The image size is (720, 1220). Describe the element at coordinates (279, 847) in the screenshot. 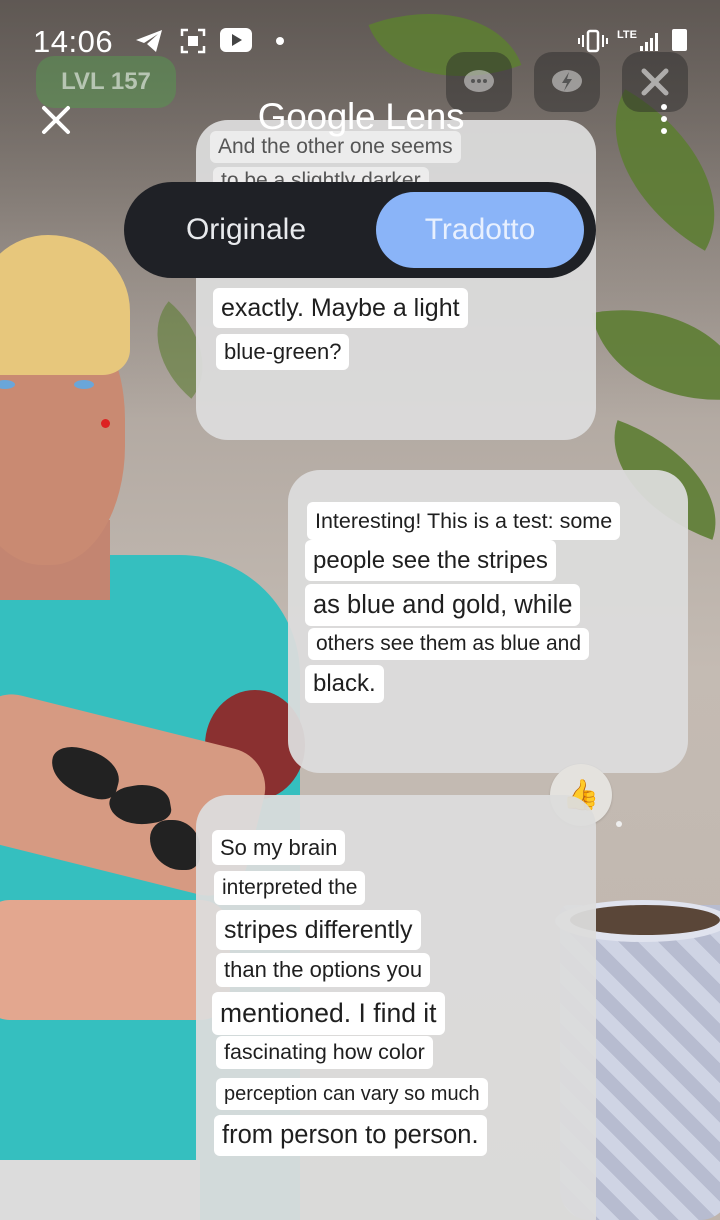

I see `translated-line: So my brain` at that location.